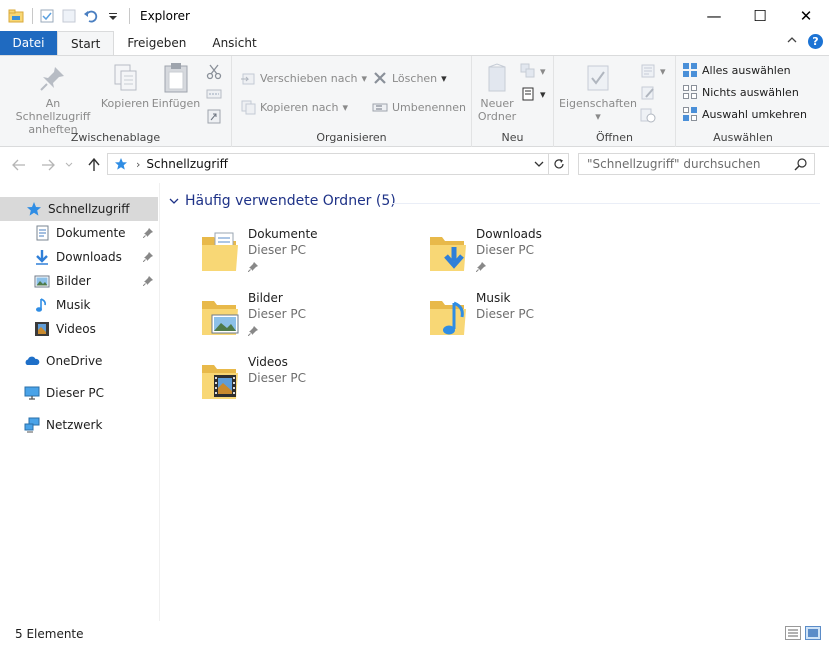 This screenshot has width=829, height=646. I want to click on properties-label: Eigenschaften, so click(598, 103).